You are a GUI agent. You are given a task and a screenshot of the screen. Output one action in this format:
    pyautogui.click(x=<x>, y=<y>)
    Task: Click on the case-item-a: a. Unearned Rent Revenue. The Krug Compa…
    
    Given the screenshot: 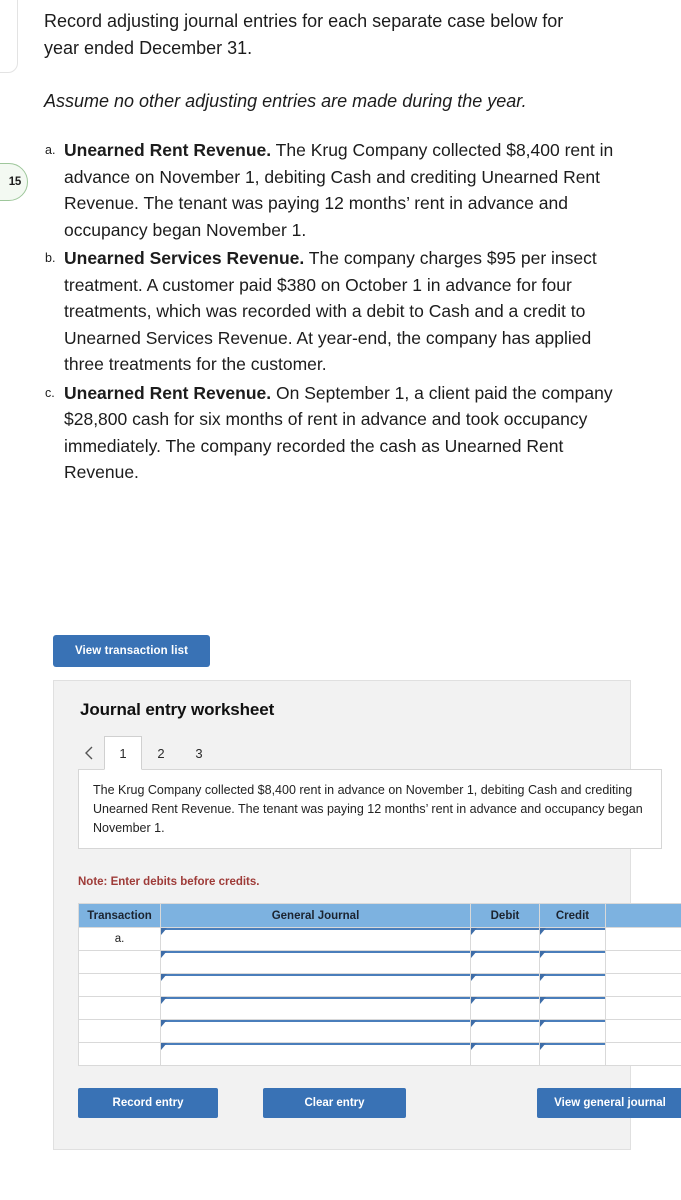 What is the action you would take?
    pyautogui.click(x=362, y=190)
    